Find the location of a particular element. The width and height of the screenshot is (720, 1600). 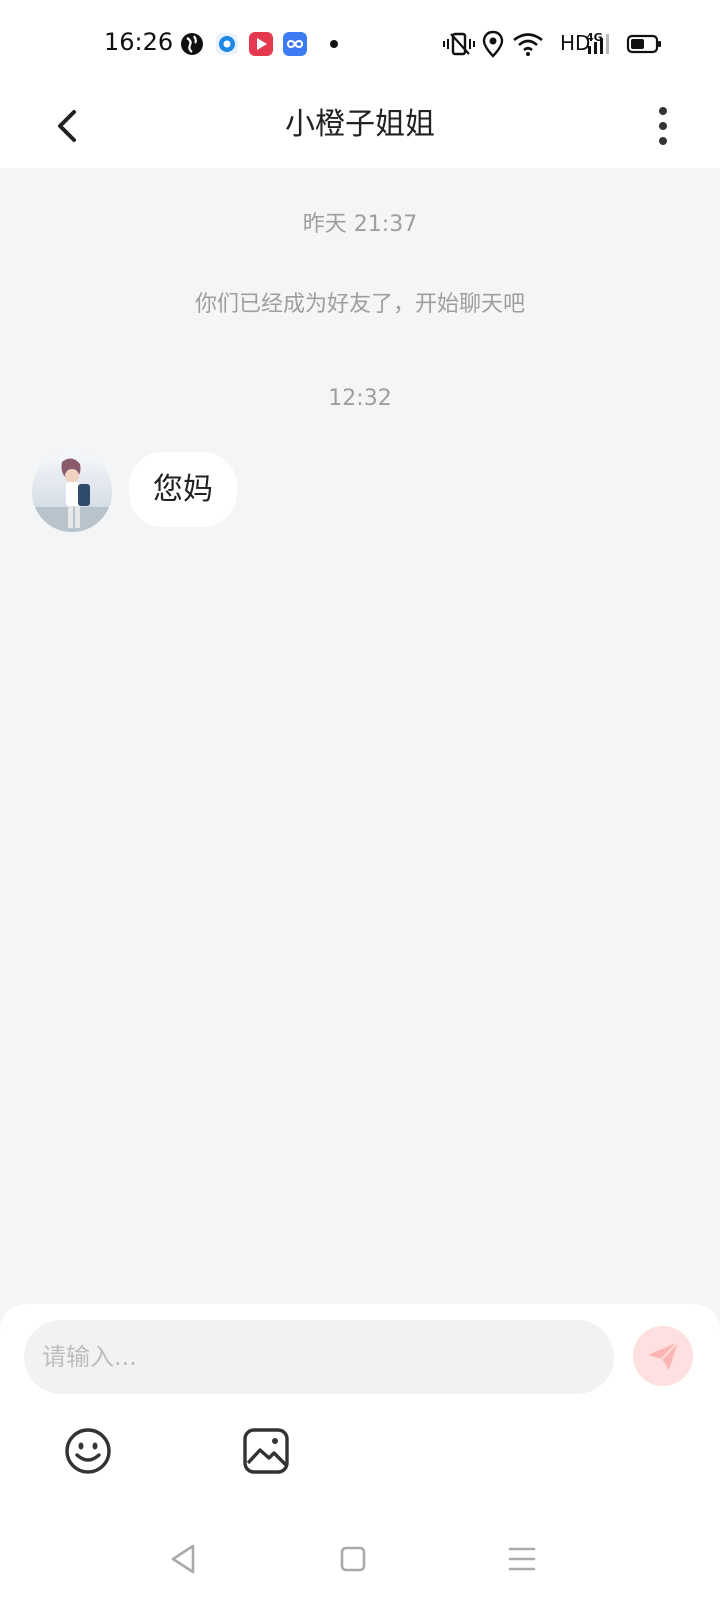

image-icon is located at coordinates (266, 1451).